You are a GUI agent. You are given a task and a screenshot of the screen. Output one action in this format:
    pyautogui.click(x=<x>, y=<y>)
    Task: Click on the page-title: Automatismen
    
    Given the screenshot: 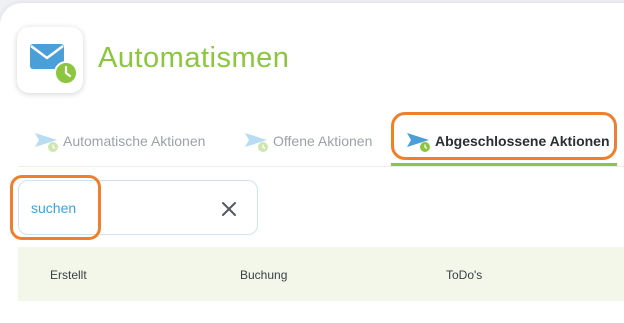 What is the action you would take?
    pyautogui.click(x=194, y=58)
    